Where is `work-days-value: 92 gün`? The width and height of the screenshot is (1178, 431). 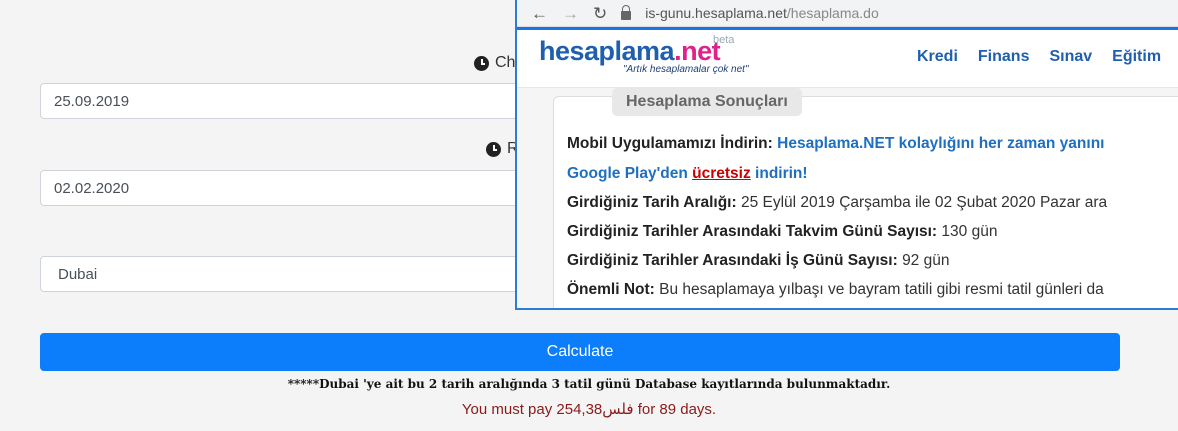
work-days-value: 92 gün is located at coordinates (926, 260).